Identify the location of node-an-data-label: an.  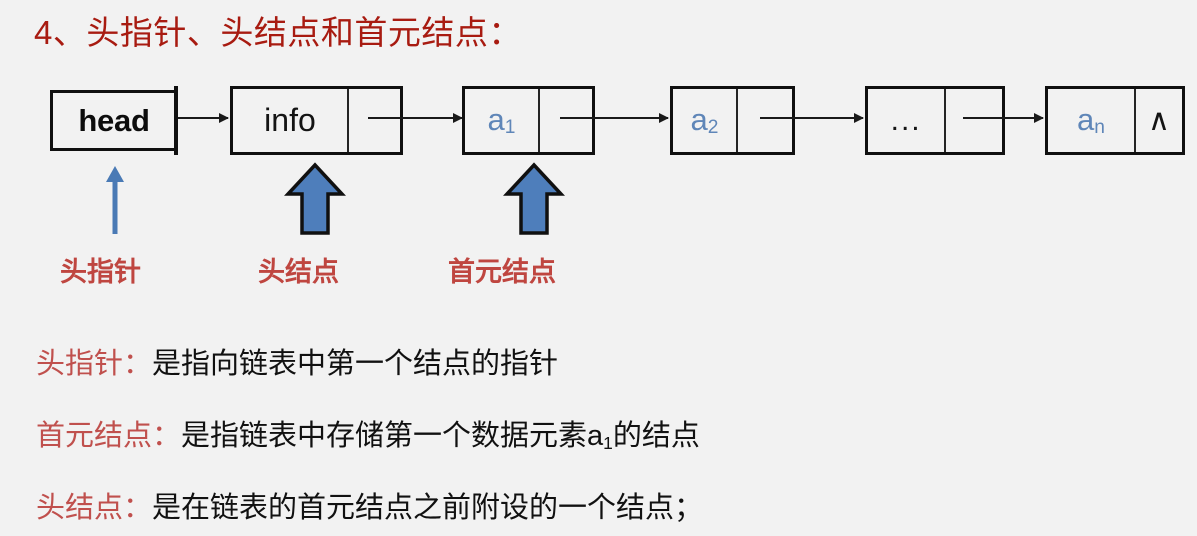
(1091, 120).